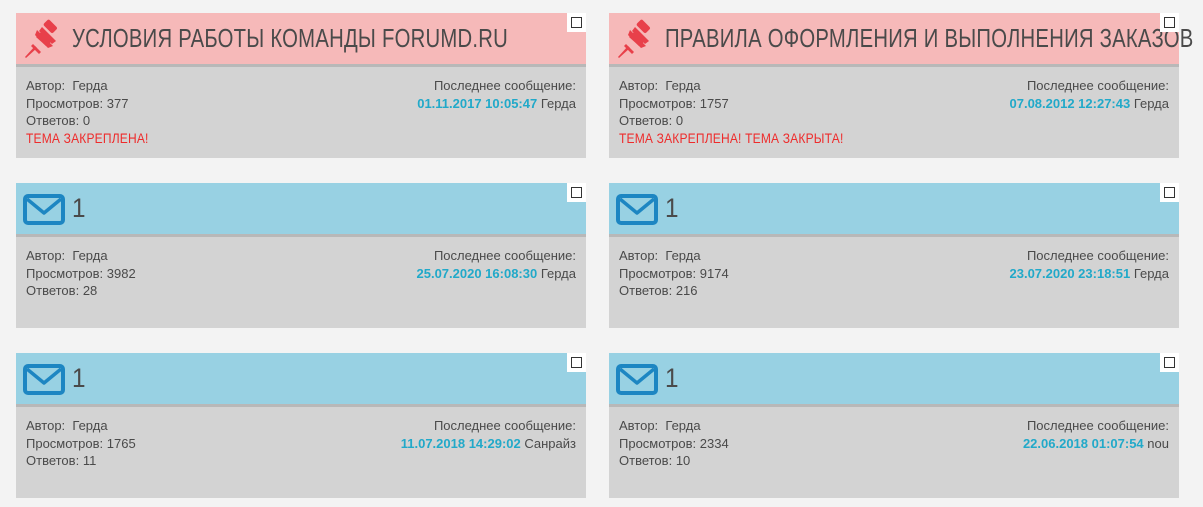 Image resolution: width=1203 pixels, height=507 pixels. What do you see at coordinates (461, 443) in the screenshot?
I see `last-message-date: 11.07.2018 14:29:02` at bounding box center [461, 443].